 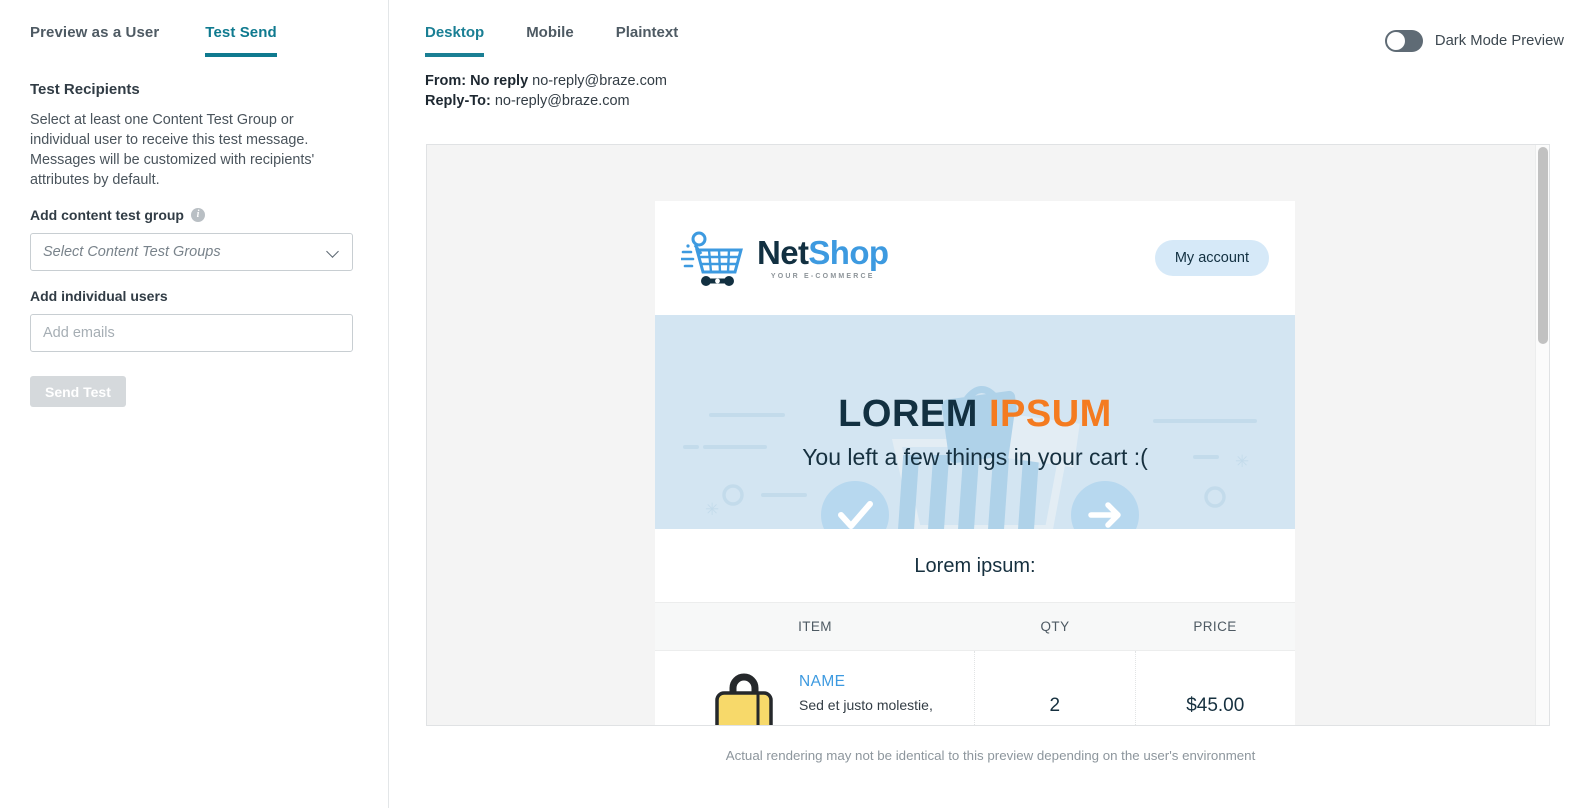 What do you see at coordinates (550, 28) in the screenshot?
I see `tab-mobile: Mobile` at bounding box center [550, 28].